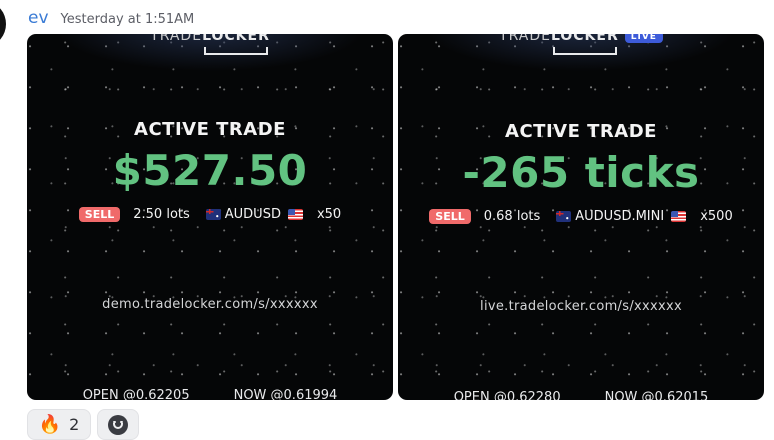 The height and width of the screenshot is (440, 774). What do you see at coordinates (581, 44) in the screenshot?
I see `tradelocker-logo: TRADE LOCKER LIVE` at bounding box center [581, 44].